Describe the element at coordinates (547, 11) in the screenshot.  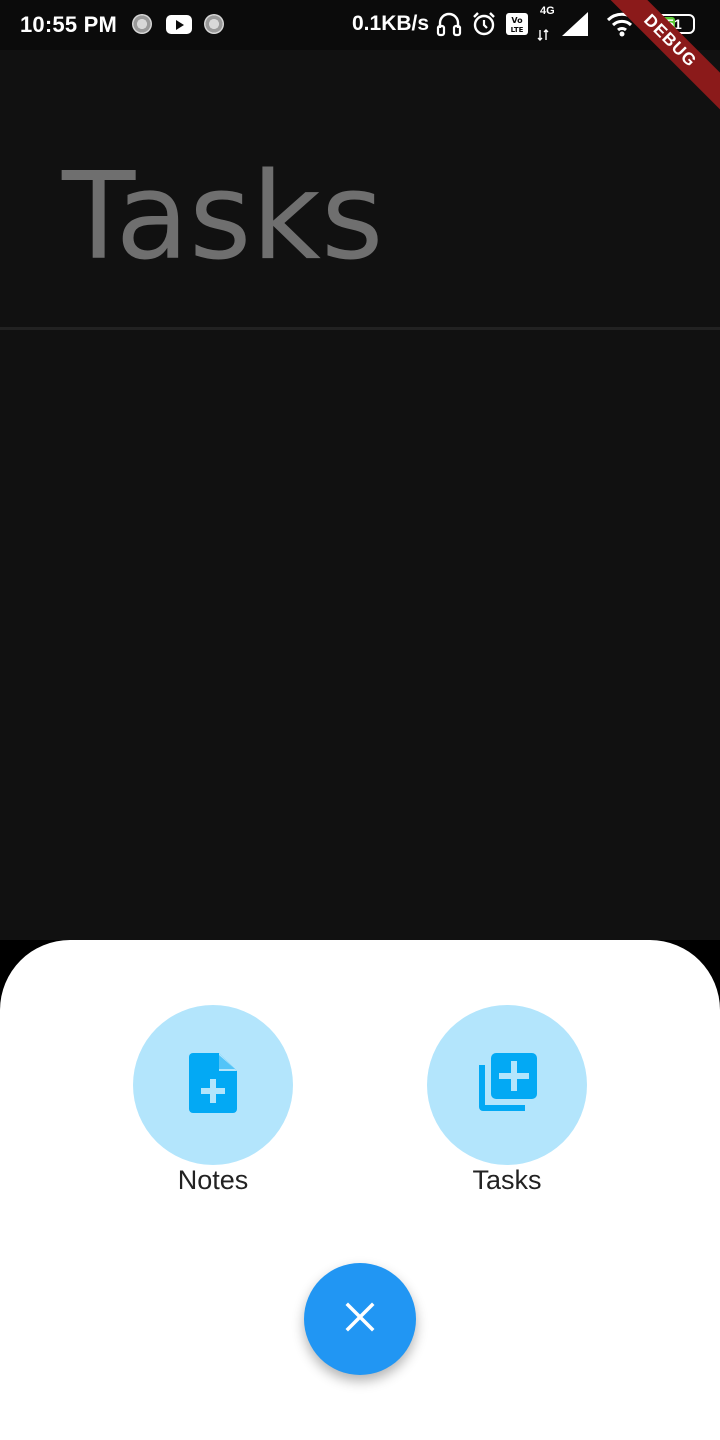
I see `network-type: 4G` at that location.